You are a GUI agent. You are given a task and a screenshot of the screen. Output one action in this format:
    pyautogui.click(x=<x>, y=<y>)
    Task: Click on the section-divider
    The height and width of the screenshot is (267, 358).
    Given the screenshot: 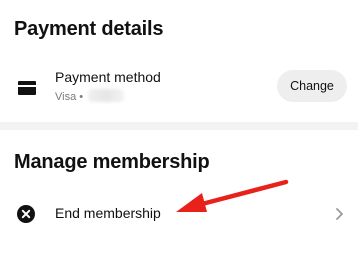 What is the action you would take?
    pyautogui.click(x=179, y=126)
    